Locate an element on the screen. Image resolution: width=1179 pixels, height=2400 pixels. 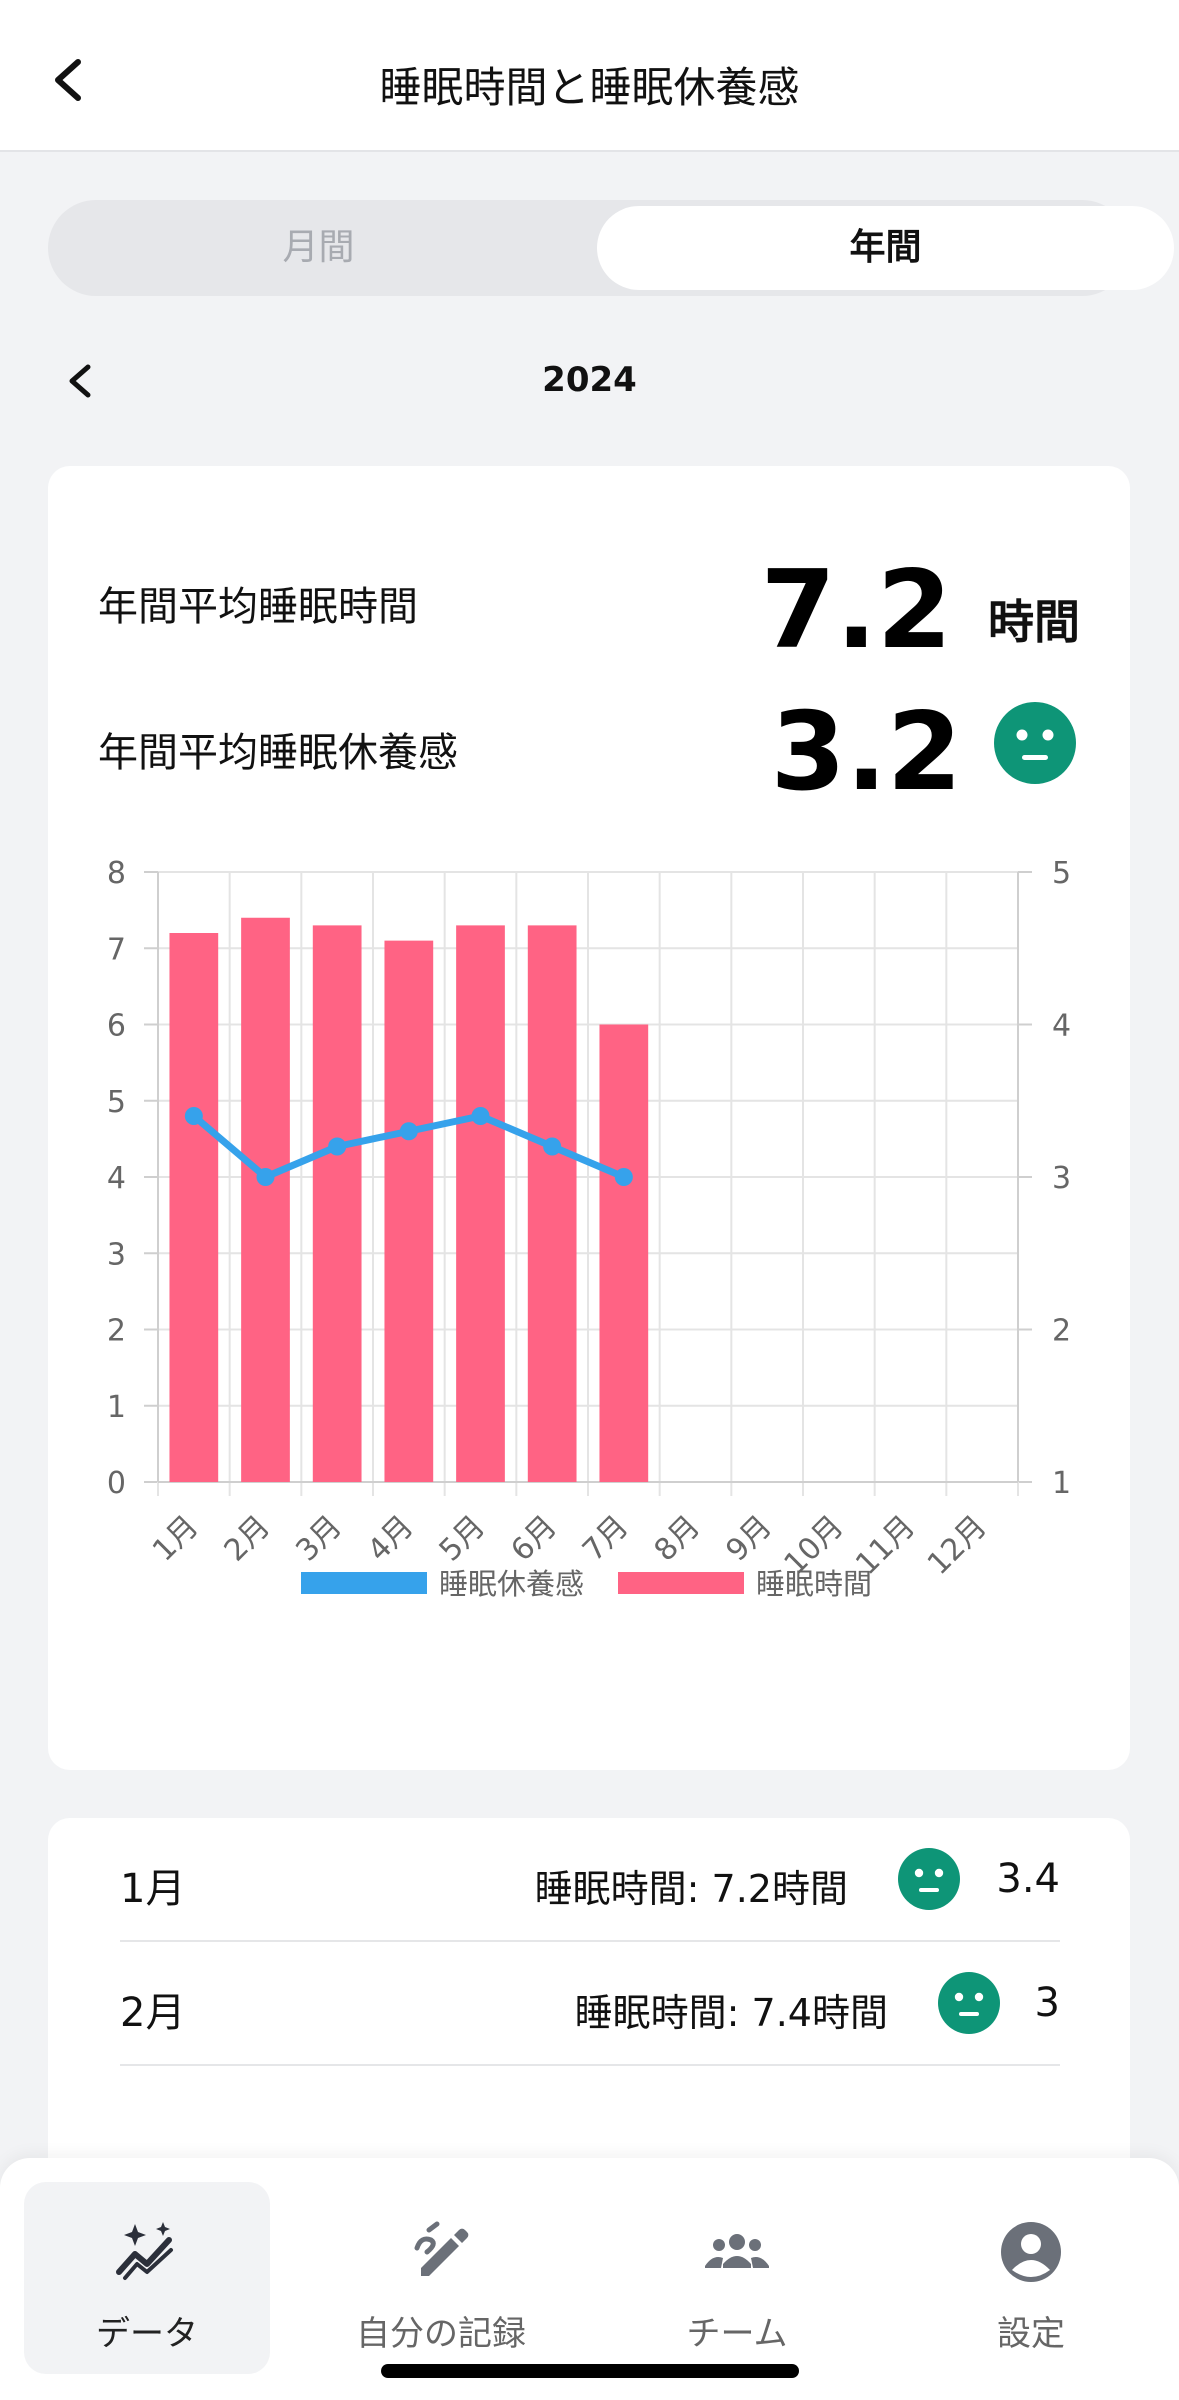
list-item: 1月 睡眠時間: 7.2時間 3.4 is located at coordinates (590, 1880).